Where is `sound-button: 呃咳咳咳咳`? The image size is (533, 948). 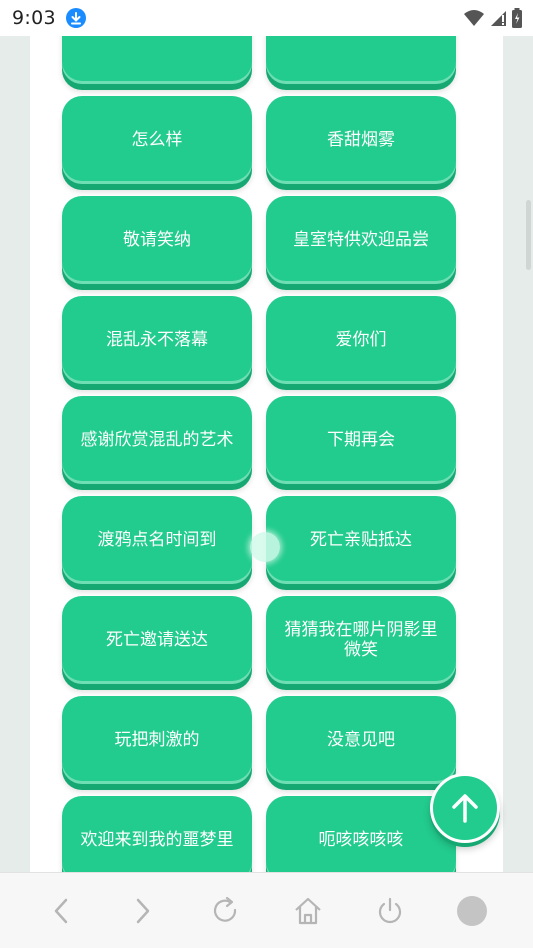
sound-button: 呃咳咳咳咳 is located at coordinates (361, 834).